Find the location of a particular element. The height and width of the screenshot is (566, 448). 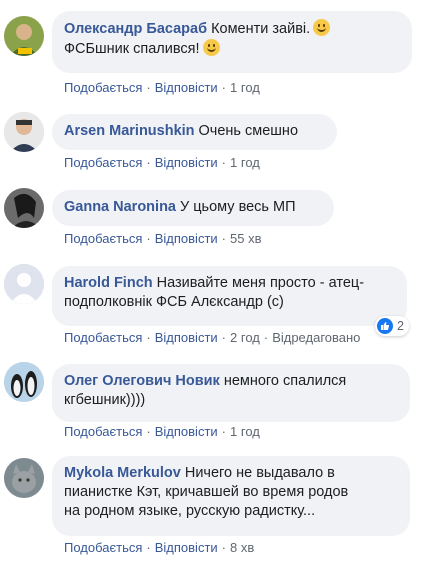

comment-bubble: Arsen Marinushkin Очень смешно is located at coordinates (194, 132).